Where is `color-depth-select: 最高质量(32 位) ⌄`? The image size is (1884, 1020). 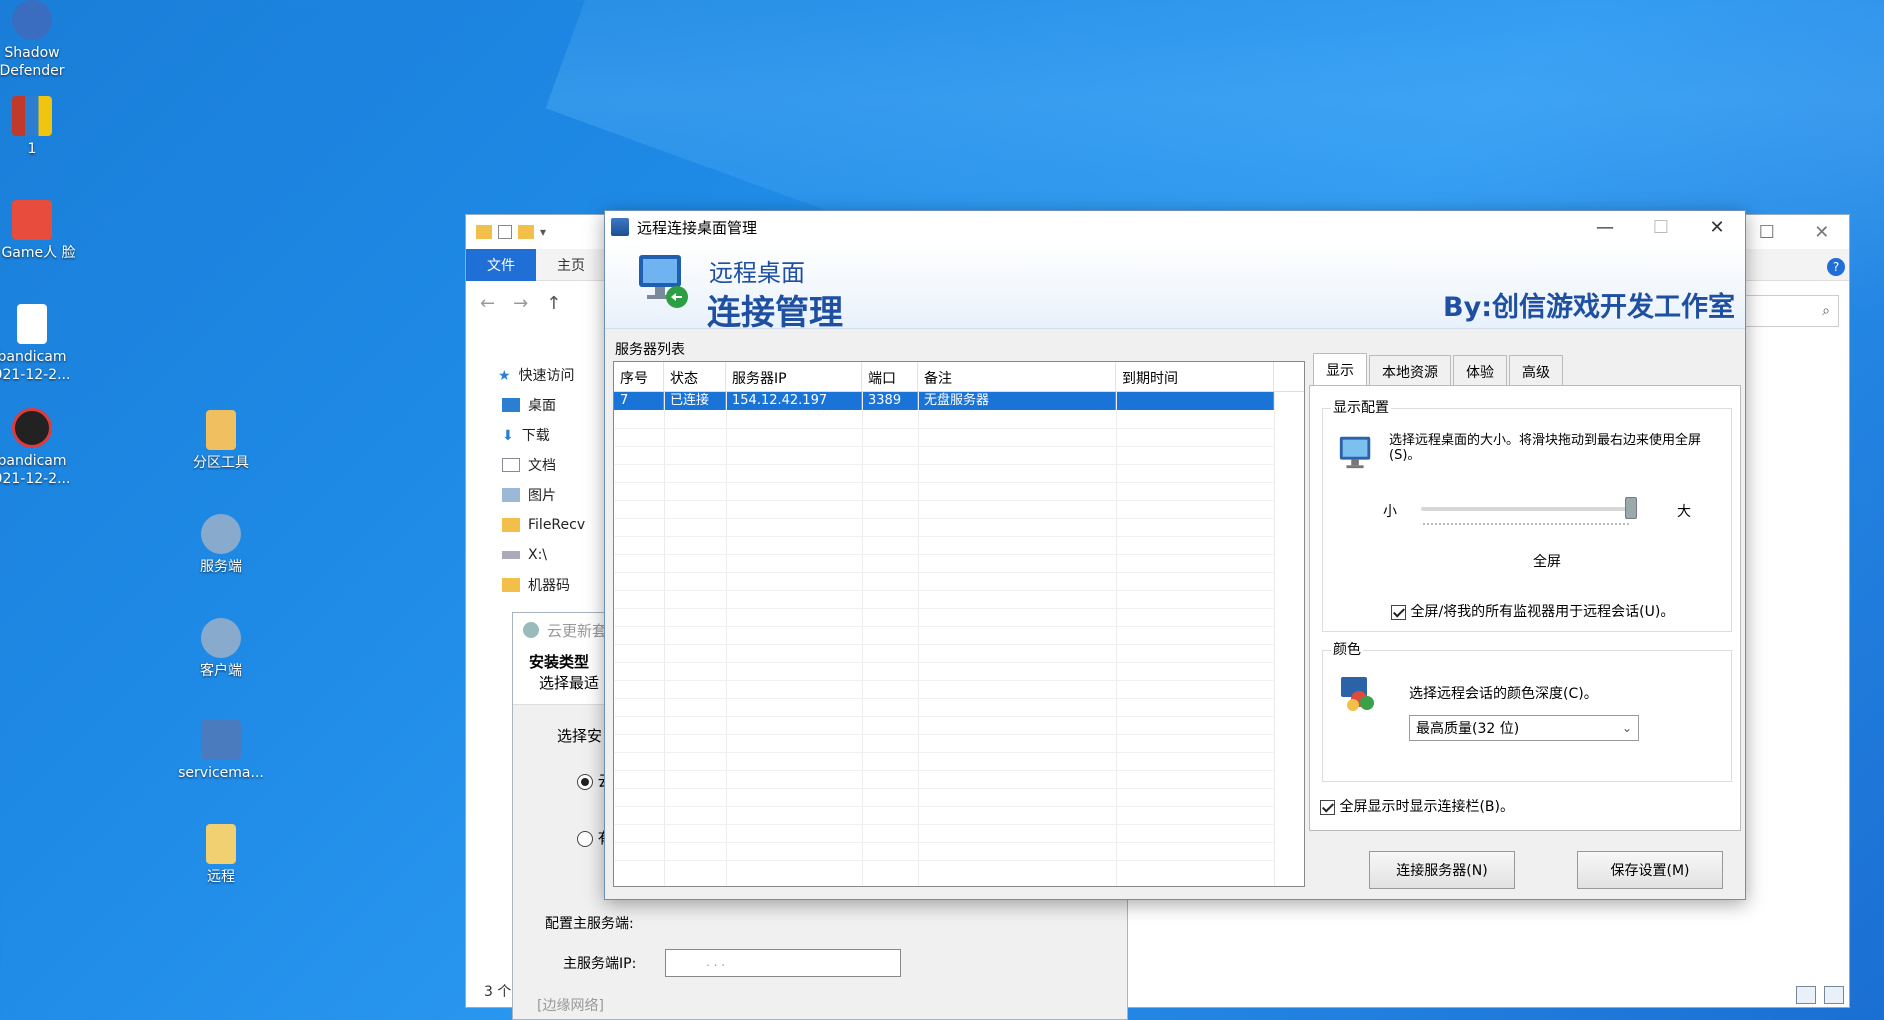
color-depth-select: 最高质量(32 位) ⌄ is located at coordinates (1524, 728).